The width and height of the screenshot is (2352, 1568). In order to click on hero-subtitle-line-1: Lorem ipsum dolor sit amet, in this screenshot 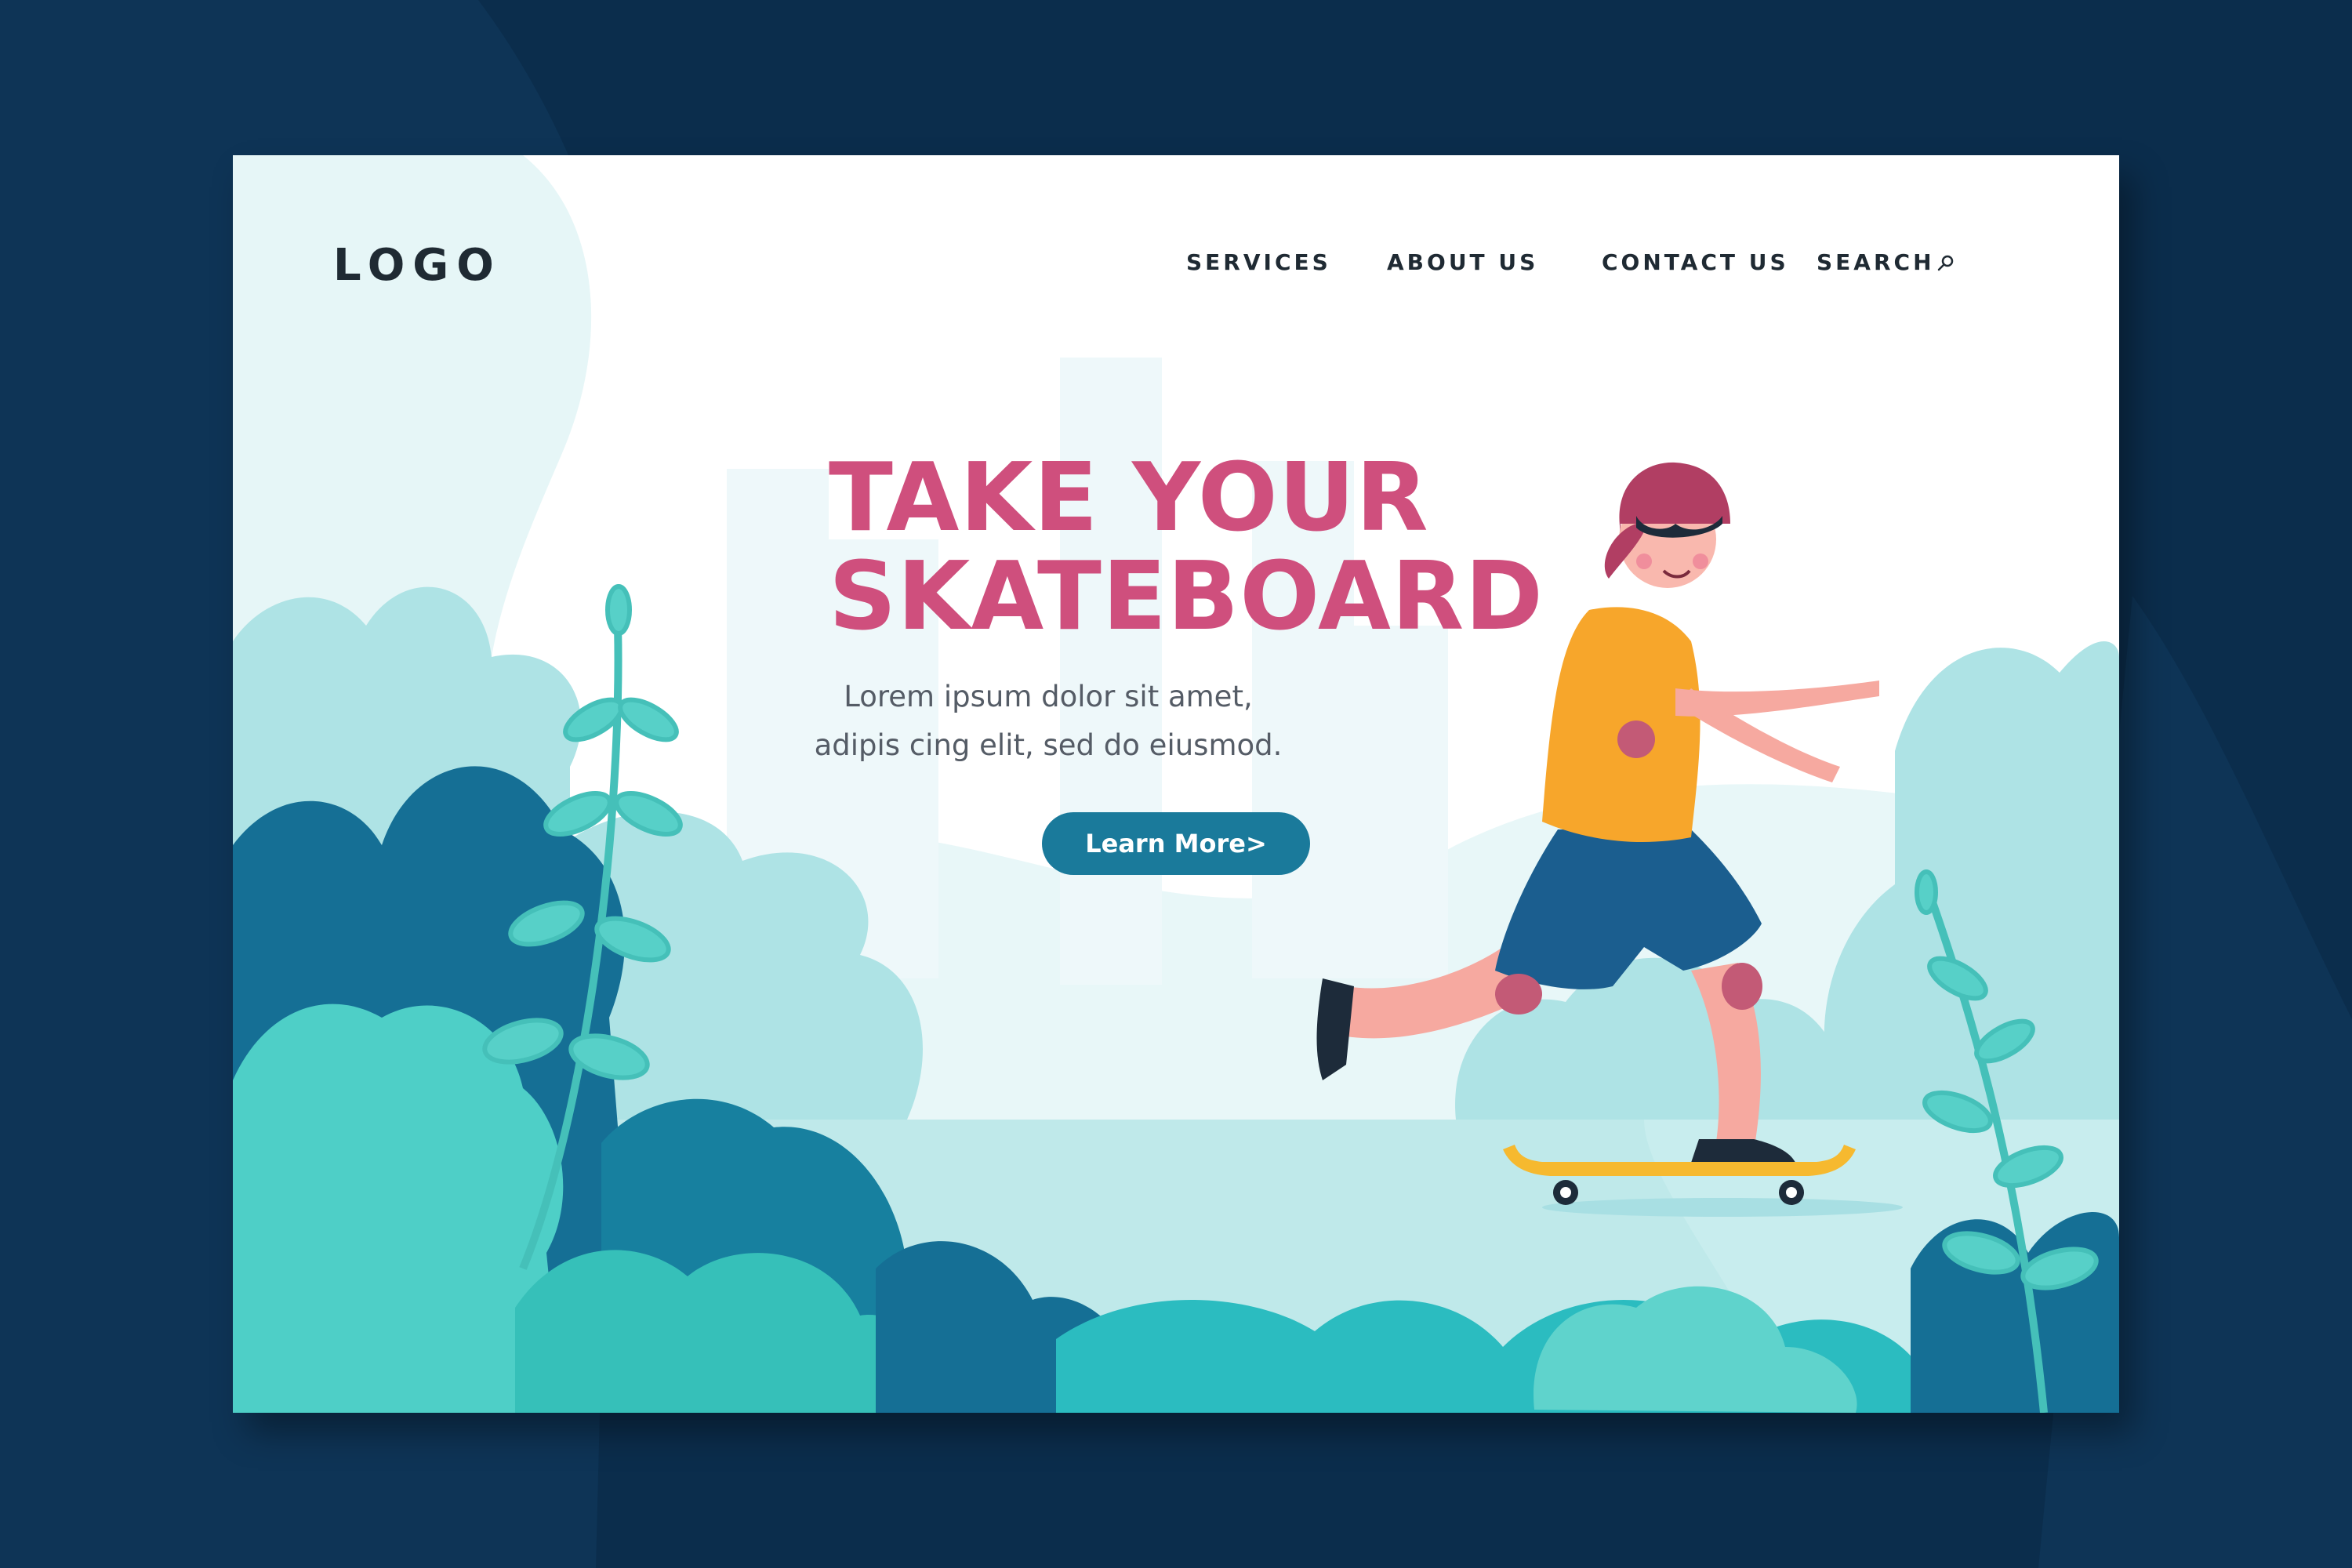, I will do `click(1048, 696)`.